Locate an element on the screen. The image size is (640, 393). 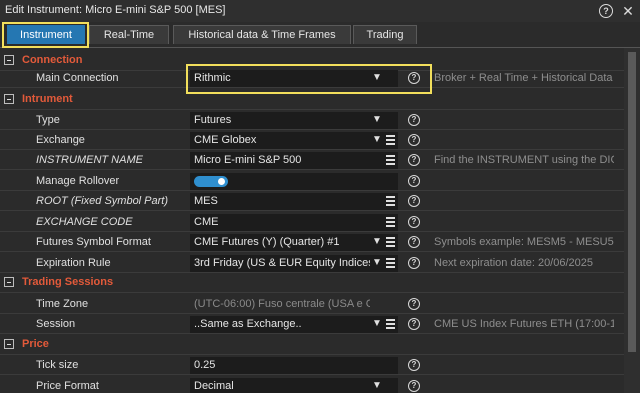
close-icon: ✕ is located at coordinates (628, 11).